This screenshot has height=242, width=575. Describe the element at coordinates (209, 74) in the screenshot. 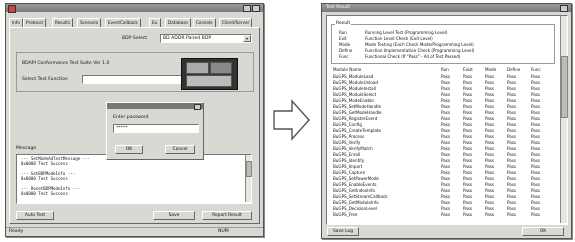

I see `device-graphic` at that location.